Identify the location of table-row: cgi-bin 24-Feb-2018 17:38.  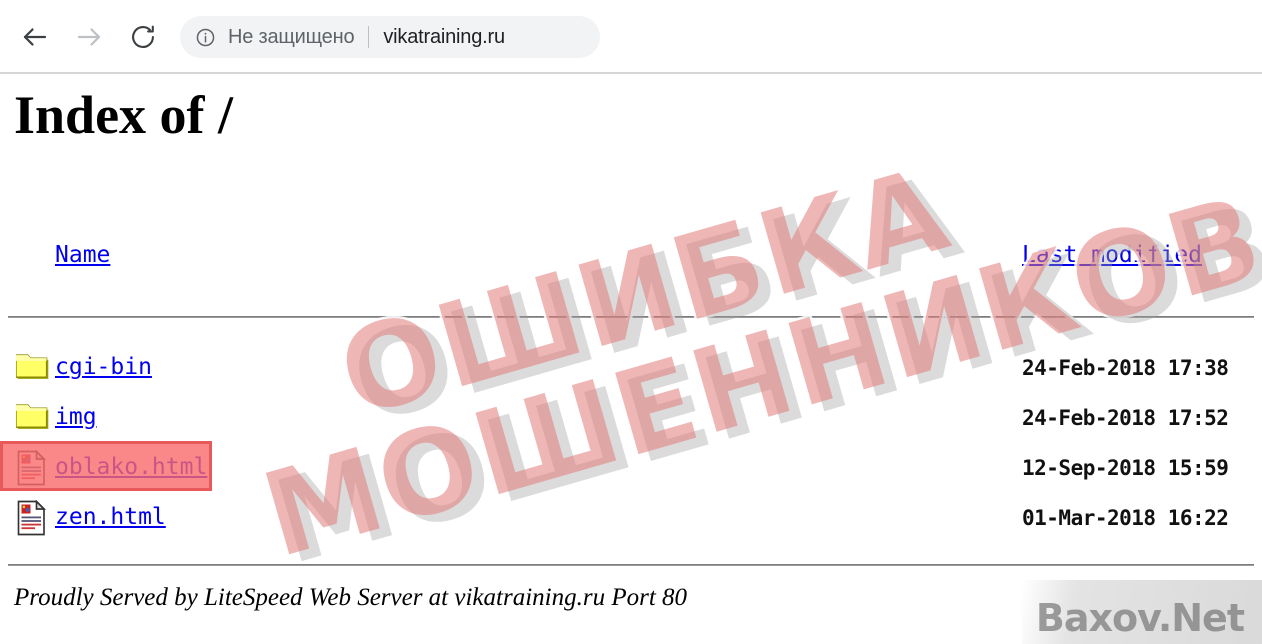
(631, 373).